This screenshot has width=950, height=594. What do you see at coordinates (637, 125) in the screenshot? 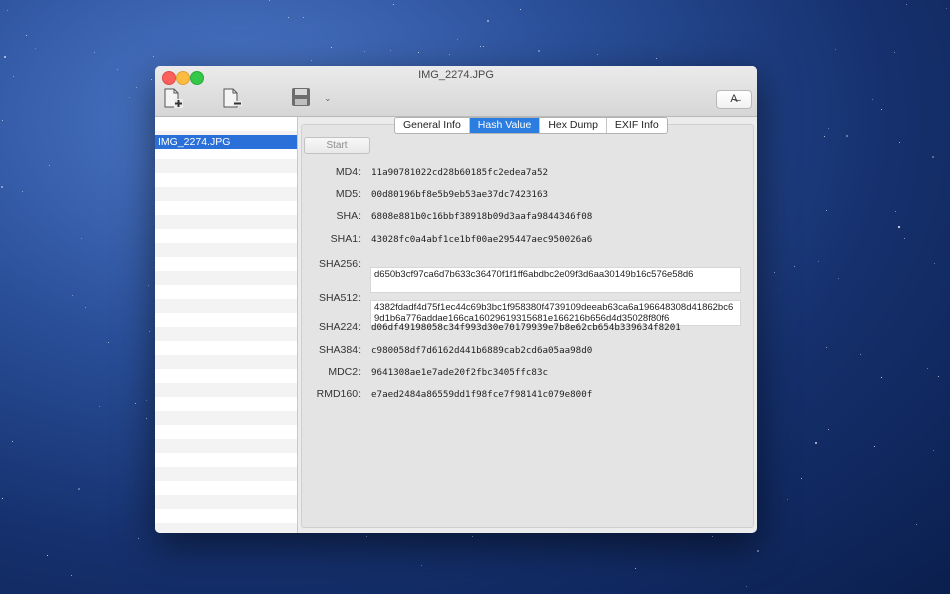
I see `tab-exif-info: EXIF Info` at bounding box center [637, 125].